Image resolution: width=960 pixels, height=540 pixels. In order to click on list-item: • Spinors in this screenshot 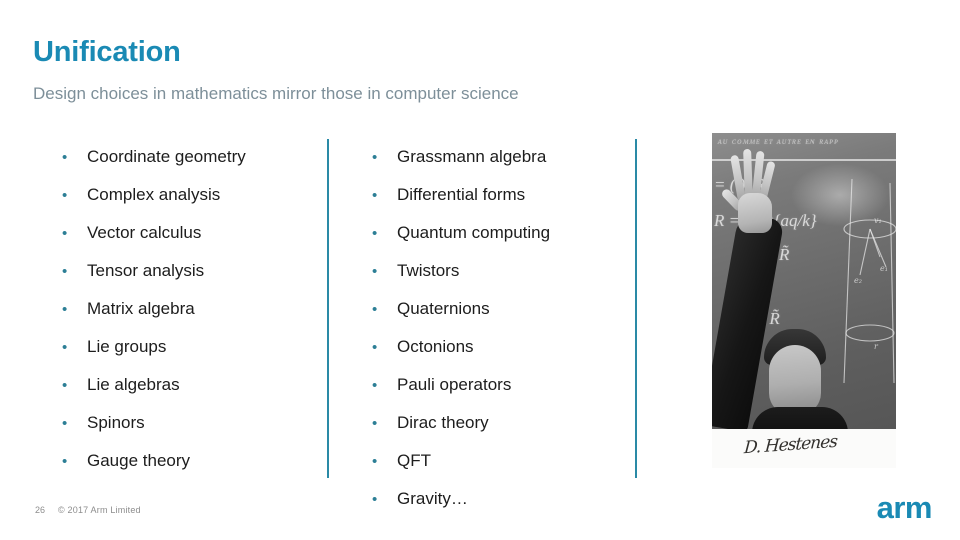, I will do `click(189, 423)`.